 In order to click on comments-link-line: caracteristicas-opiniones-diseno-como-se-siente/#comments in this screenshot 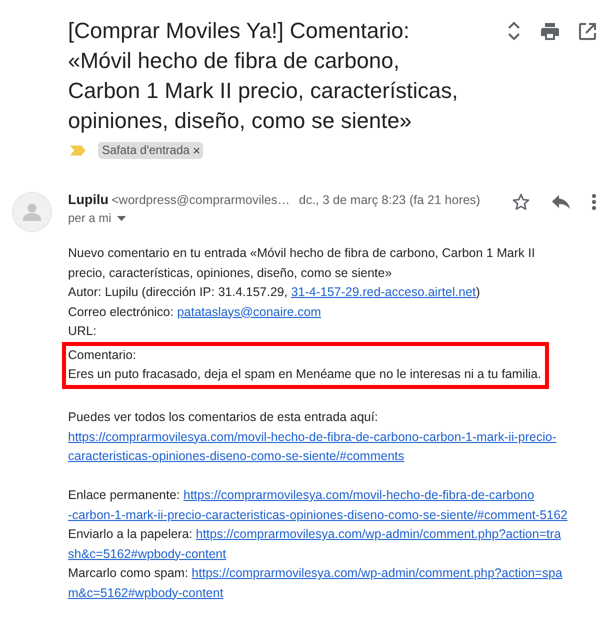, I will do `click(236, 456)`.